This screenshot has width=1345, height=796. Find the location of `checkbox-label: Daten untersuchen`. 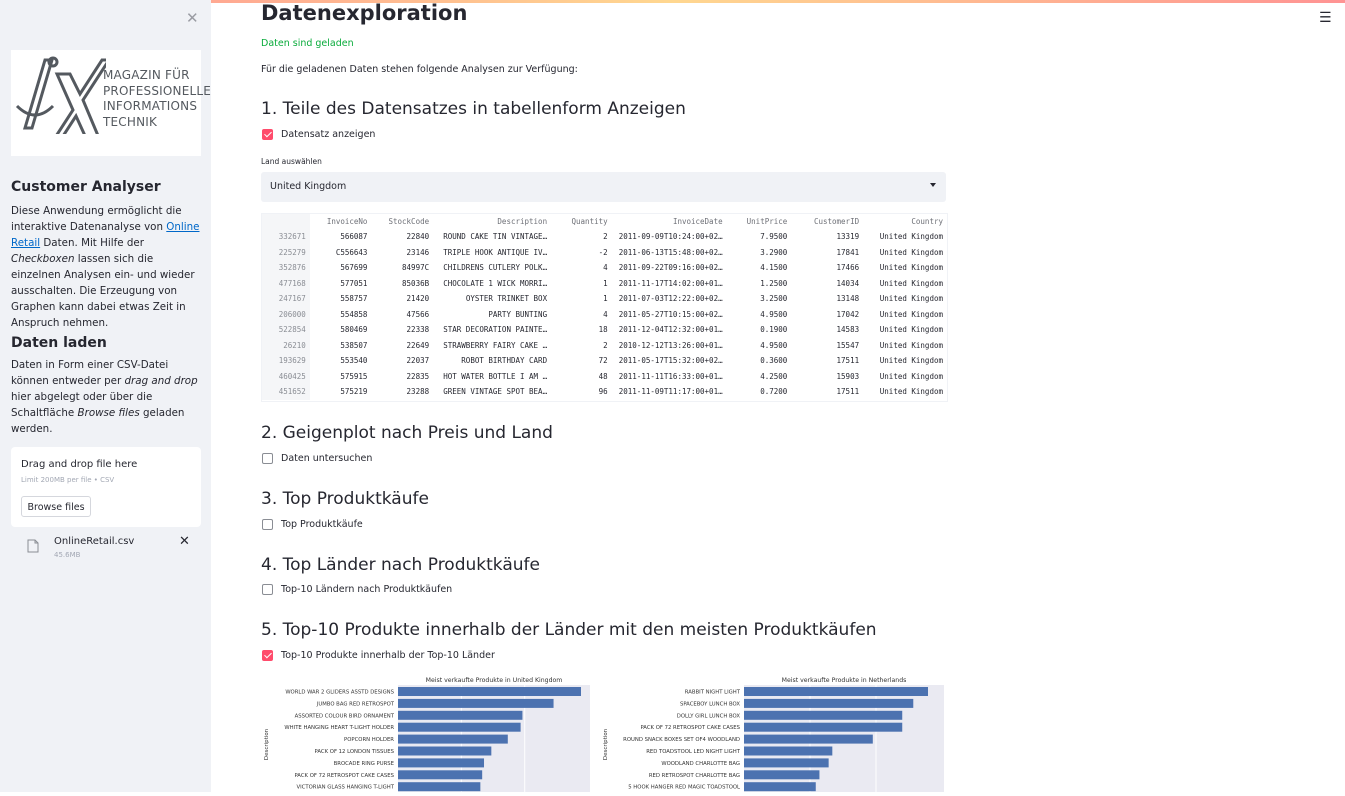

checkbox-label: Daten untersuchen is located at coordinates (327, 458).